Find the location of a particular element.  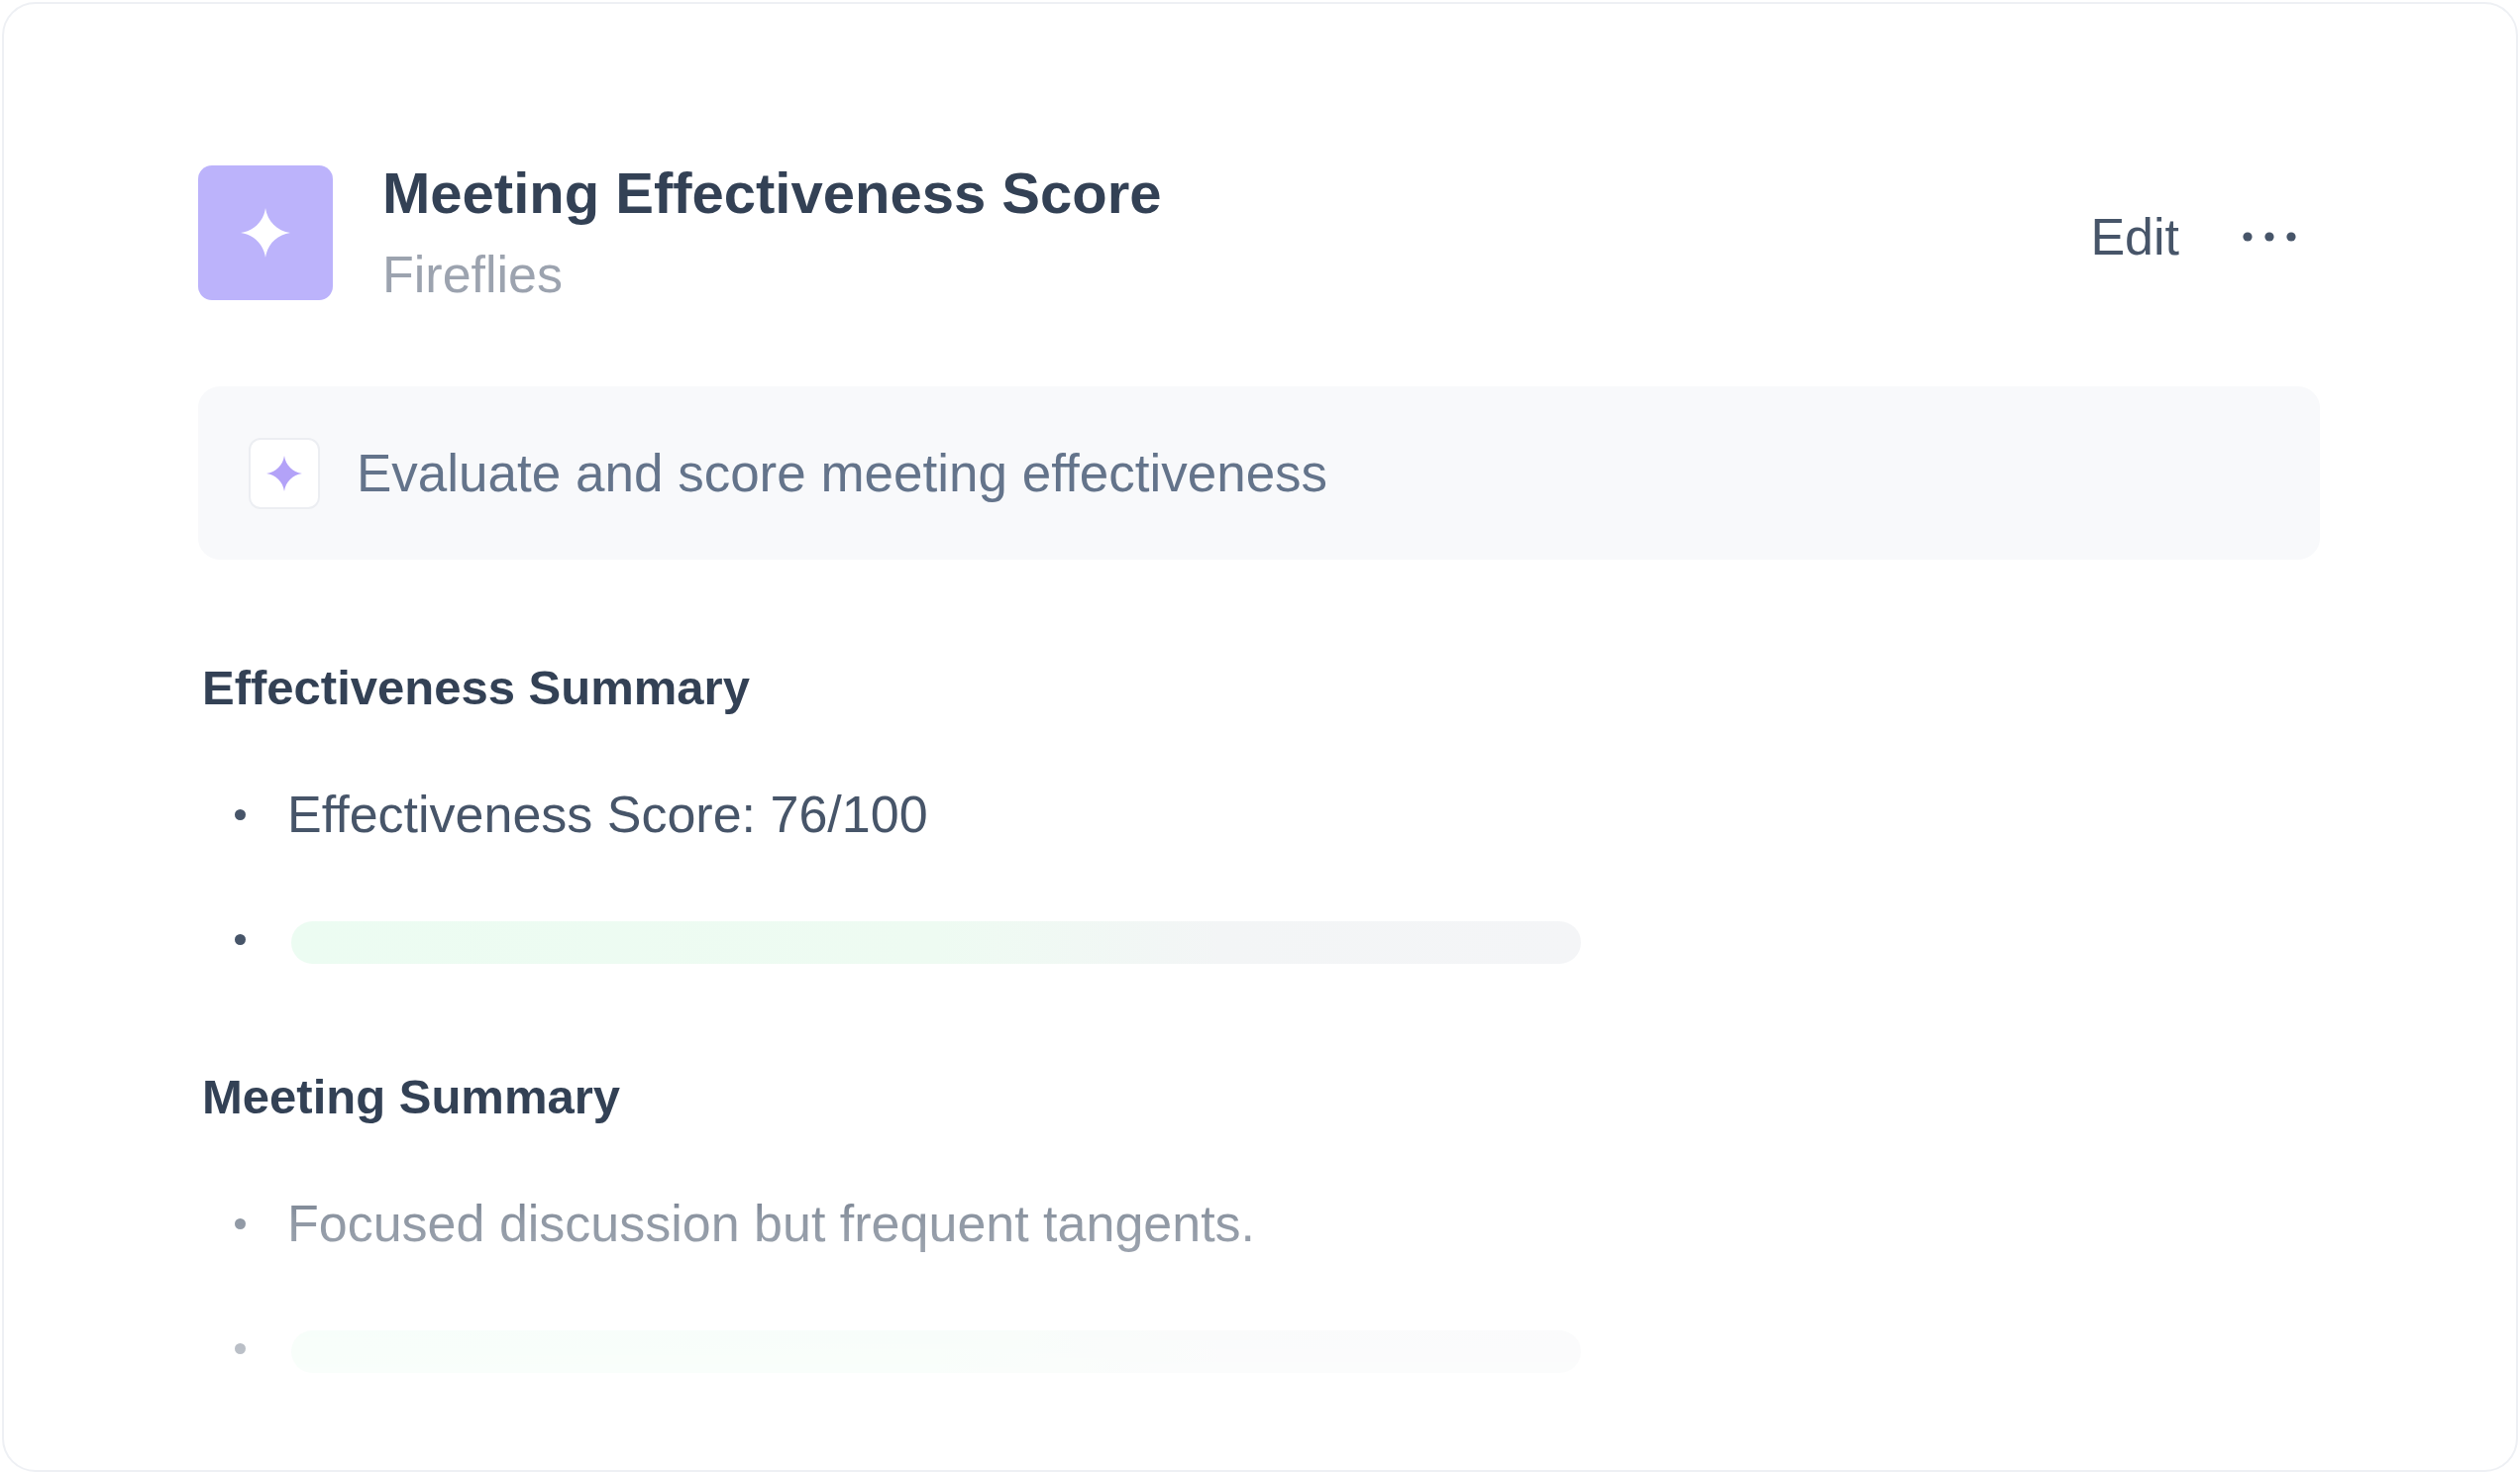

prompt-text: Evaluate and score meeting effectiveness is located at coordinates (842, 473).